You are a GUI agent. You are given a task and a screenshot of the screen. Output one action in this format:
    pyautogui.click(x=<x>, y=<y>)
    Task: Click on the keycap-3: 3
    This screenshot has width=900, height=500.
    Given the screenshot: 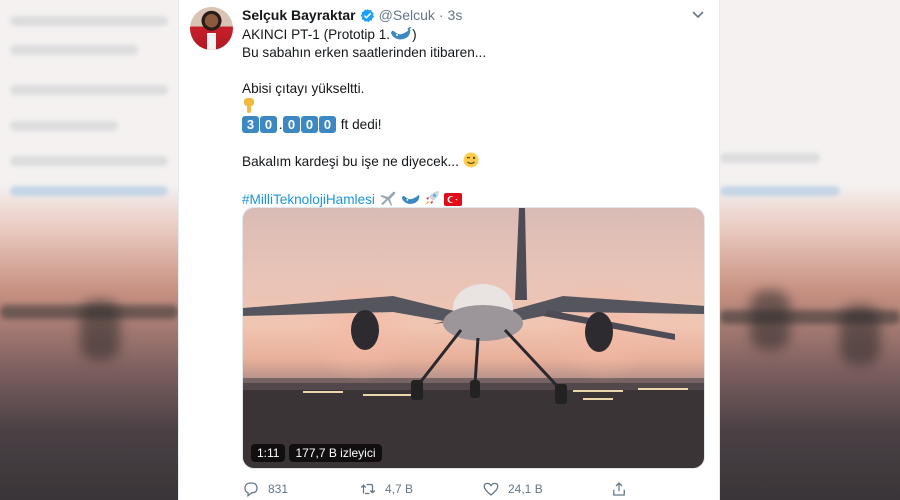 What is the action you would take?
    pyautogui.click(x=250, y=124)
    